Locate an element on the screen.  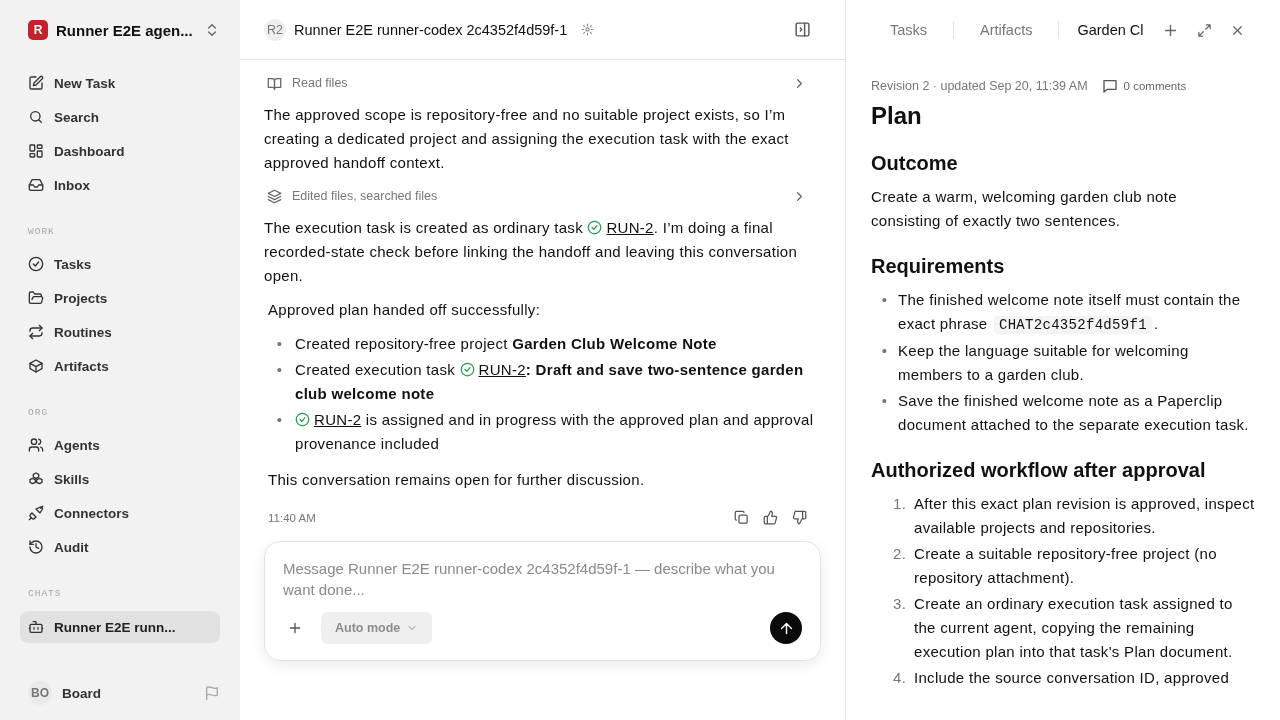
sidebar-item: Artifacts is located at coordinates (120, 366).